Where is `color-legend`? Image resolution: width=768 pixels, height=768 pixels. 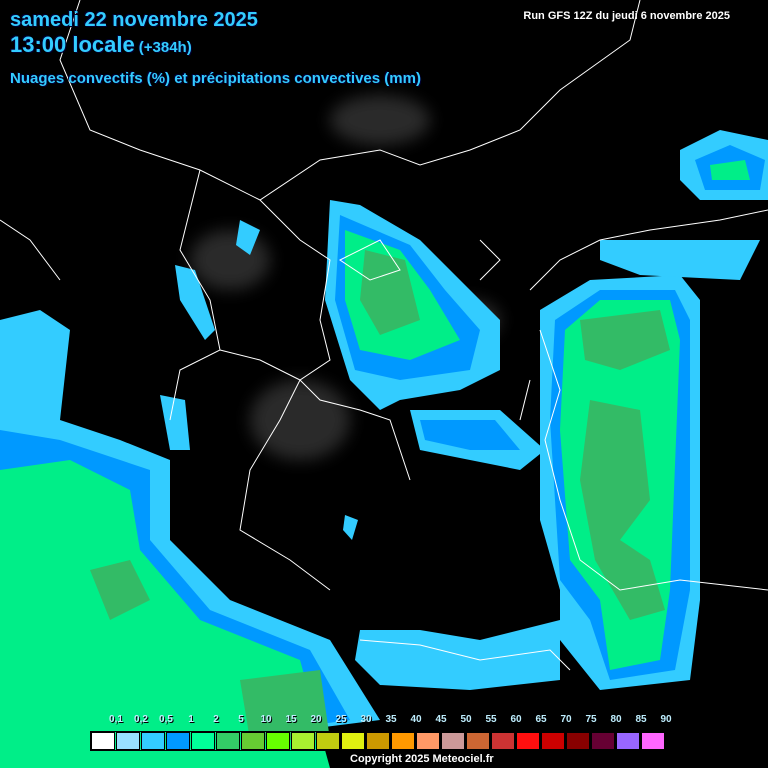 color-legend is located at coordinates (378, 741).